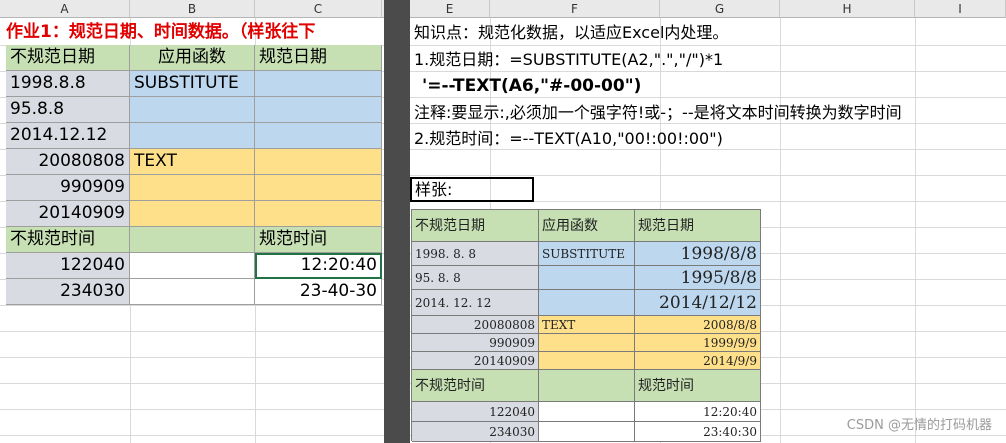 The height and width of the screenshot is (443, 1006). Describe the element at coordinates (475, 386) in the screenshot. I see `sample-header-irregular-time: 不规范时间` at that location.